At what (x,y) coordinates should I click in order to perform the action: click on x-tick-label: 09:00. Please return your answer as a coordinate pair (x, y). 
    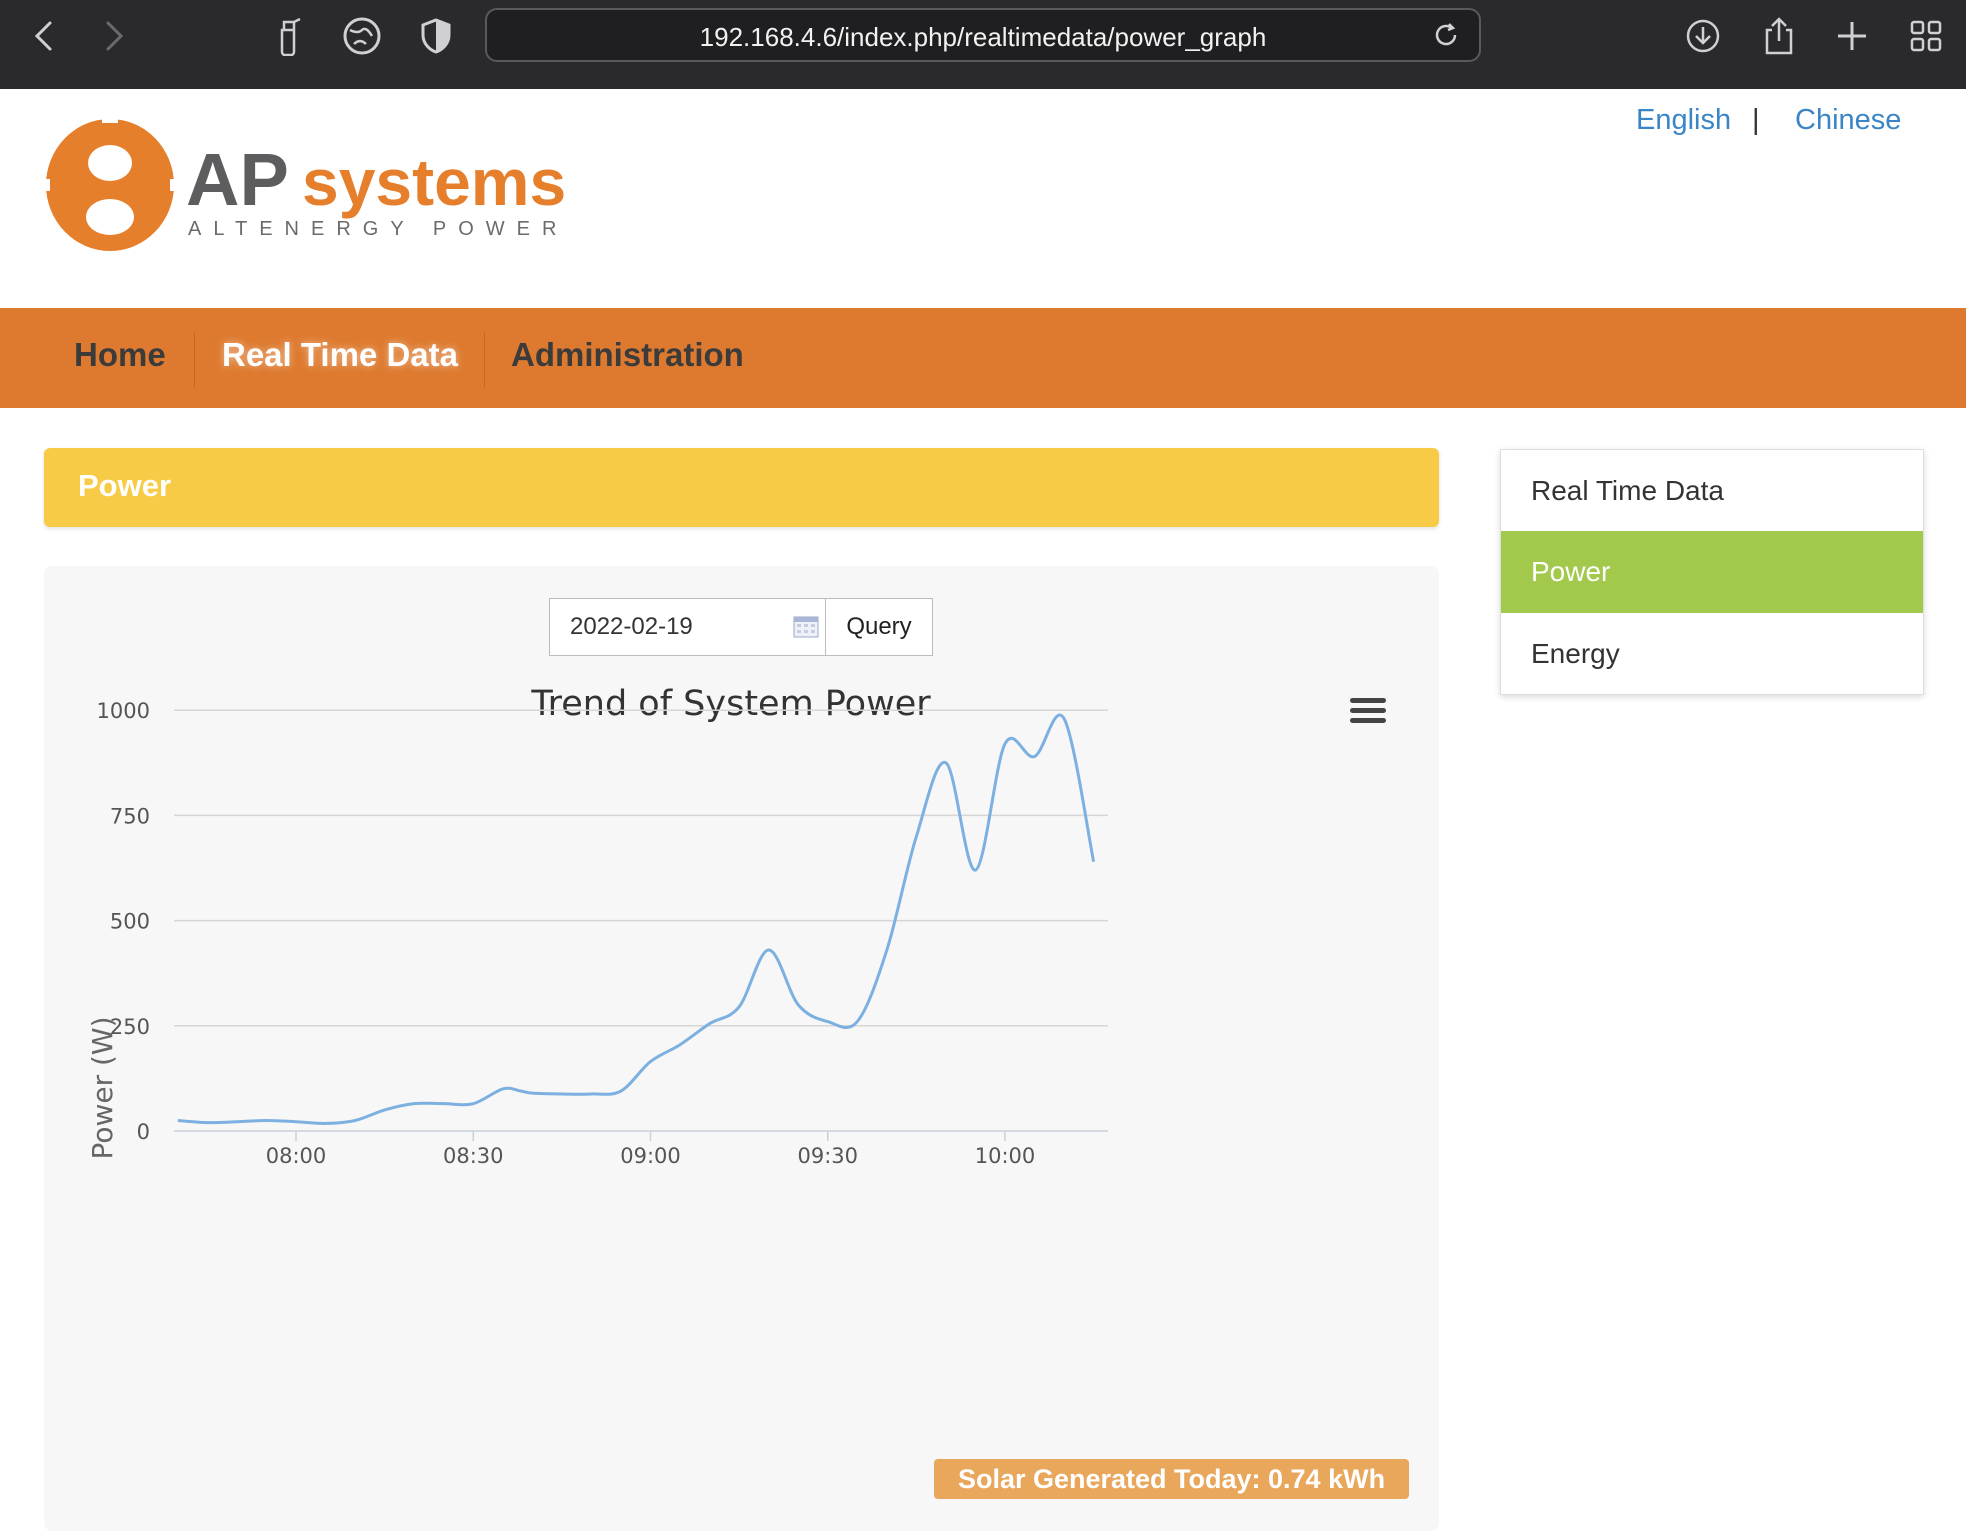
    Looking at the image, I should click on (650, 1156).